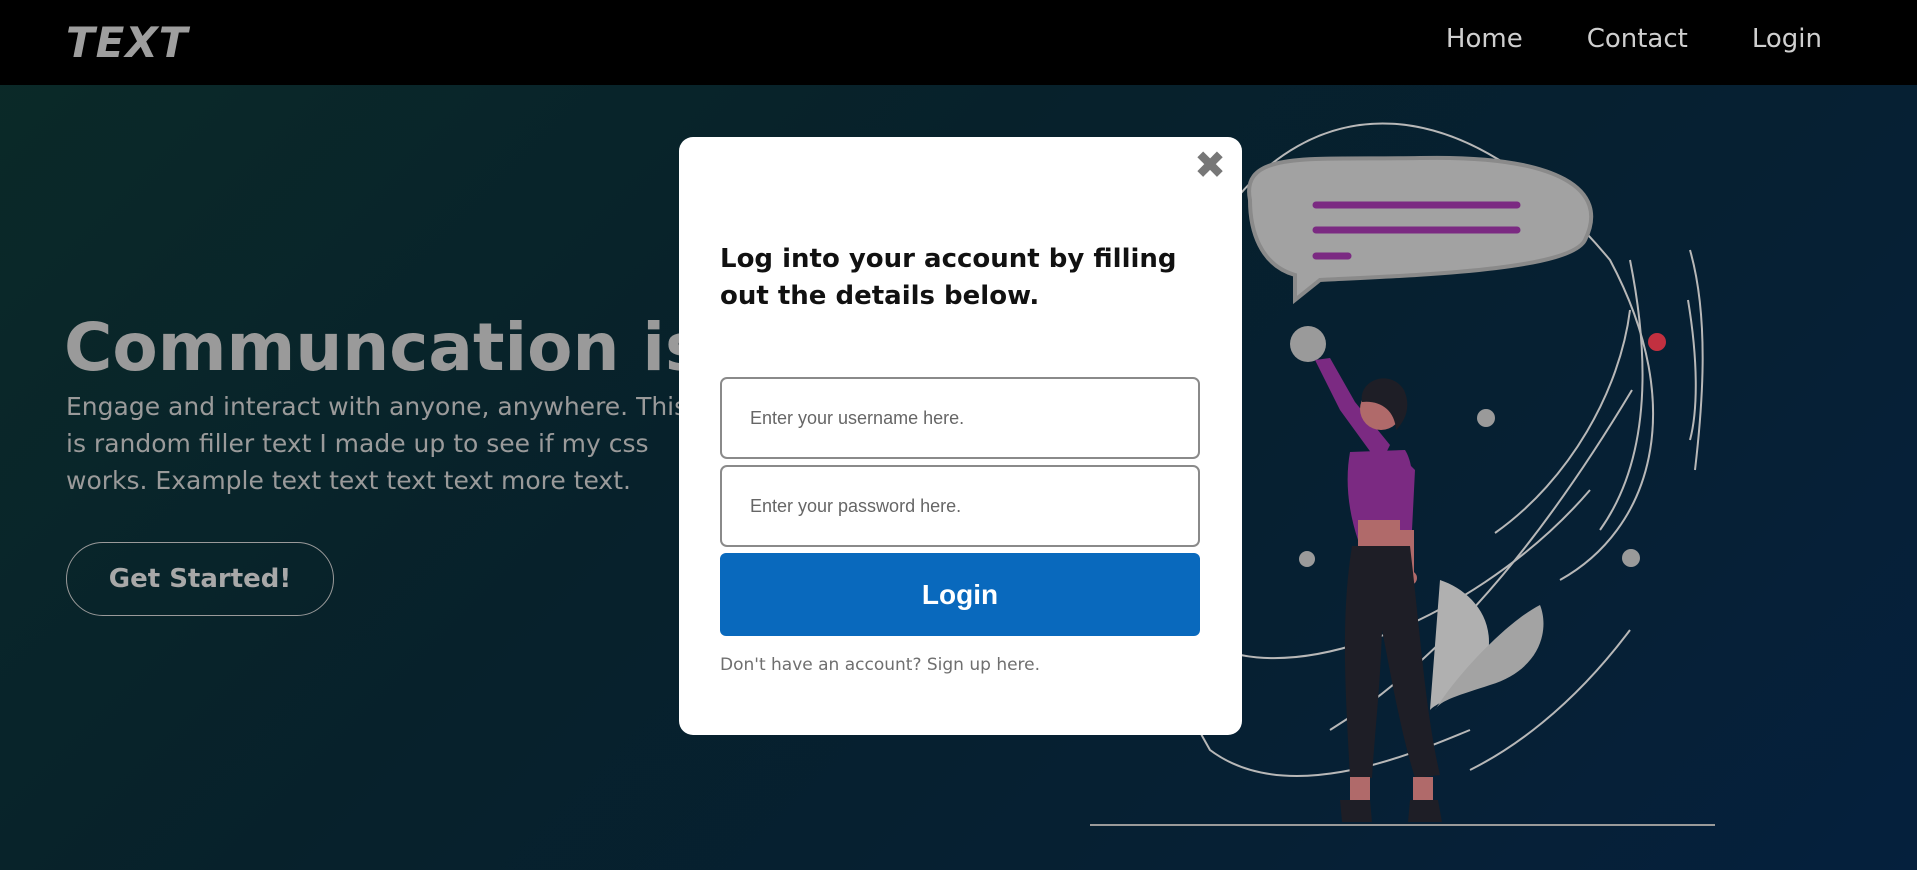  What do you see at coordinates (880, 665) in the screenshot?
I see `signup-link: Don't have an account? Sign up here.` at bounding box center [880, 665].